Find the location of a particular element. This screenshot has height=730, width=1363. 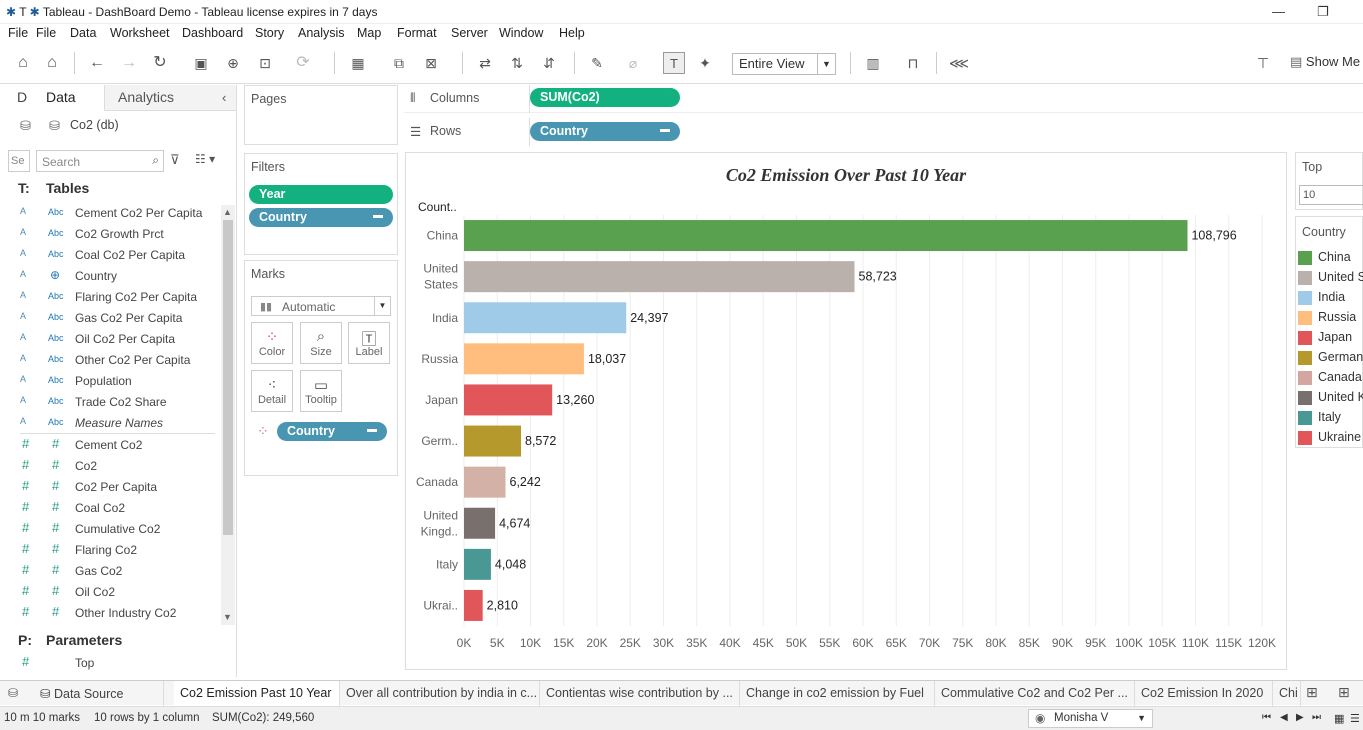

prev-sheet-icon: ◀ is located at coordinates (1284, 717).